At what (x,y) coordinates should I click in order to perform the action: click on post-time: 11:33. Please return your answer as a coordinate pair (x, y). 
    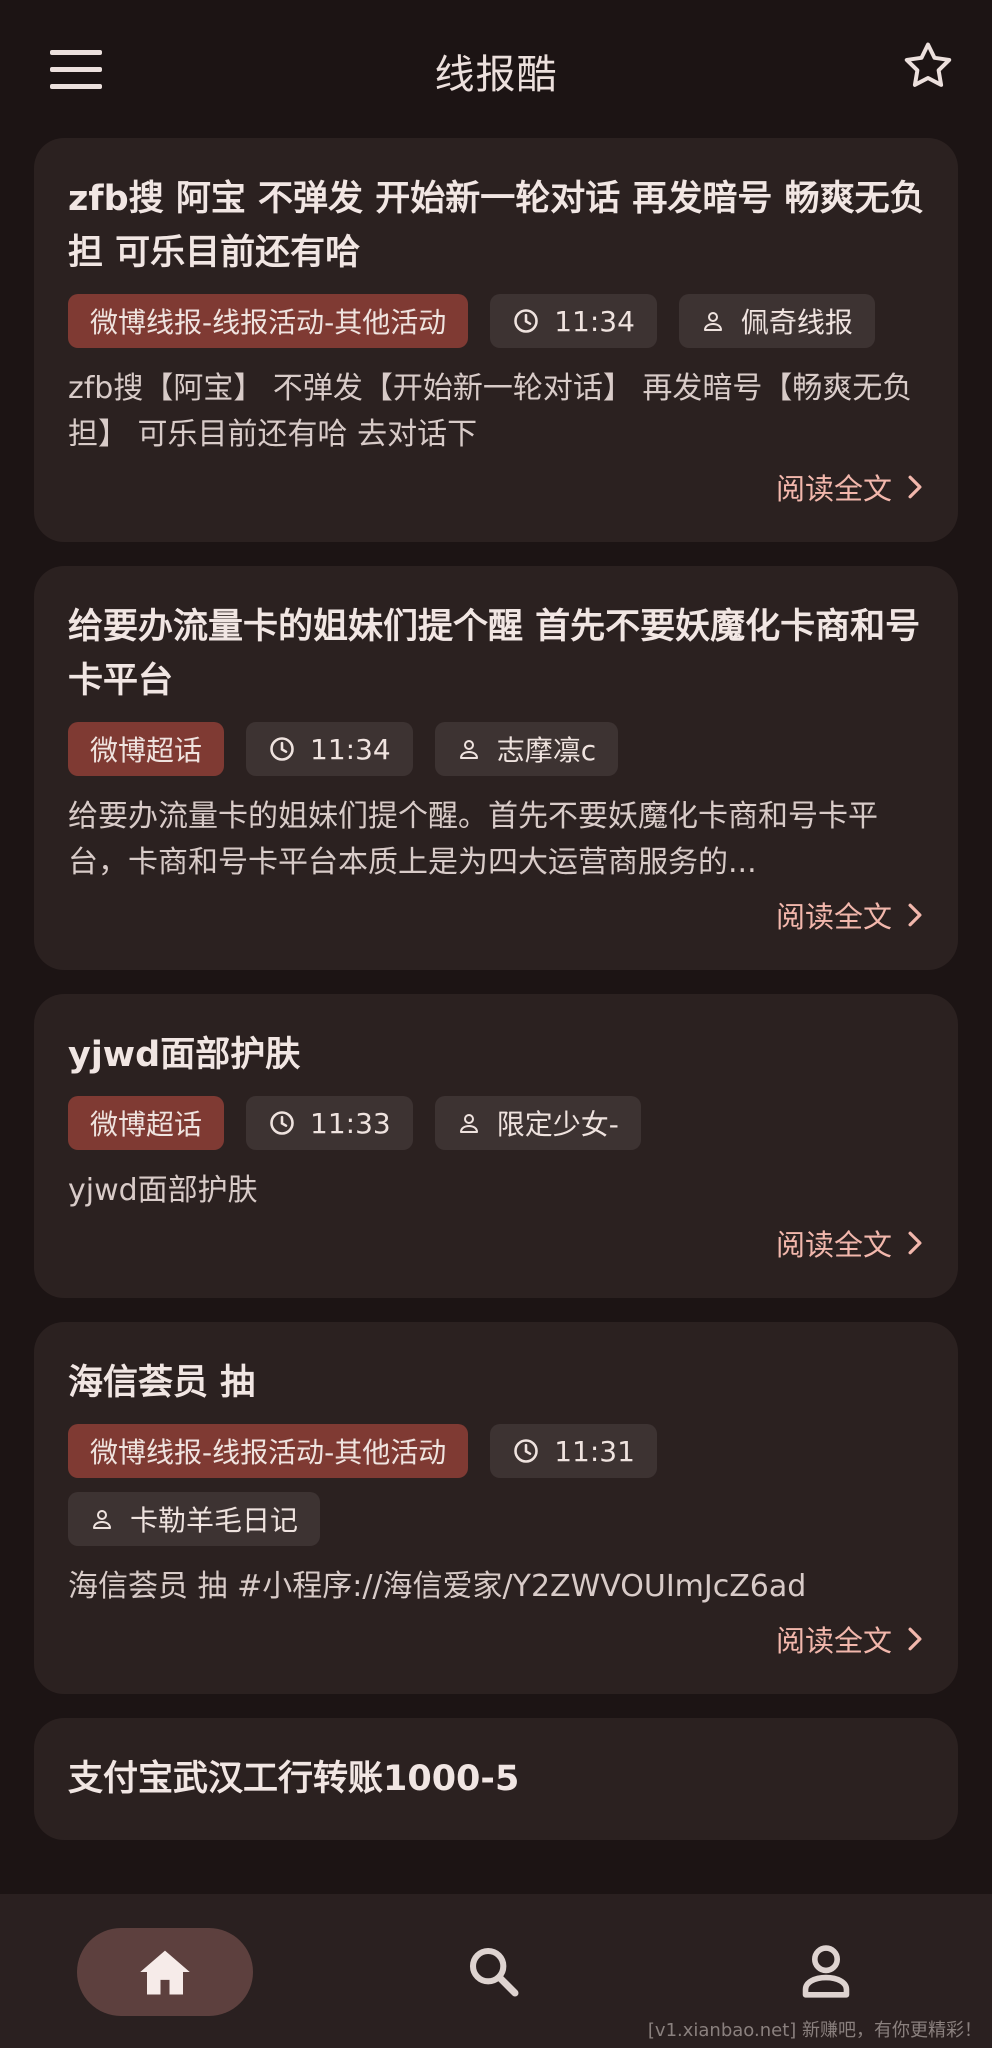
    Looking at the image, I should click on (350, 1123).